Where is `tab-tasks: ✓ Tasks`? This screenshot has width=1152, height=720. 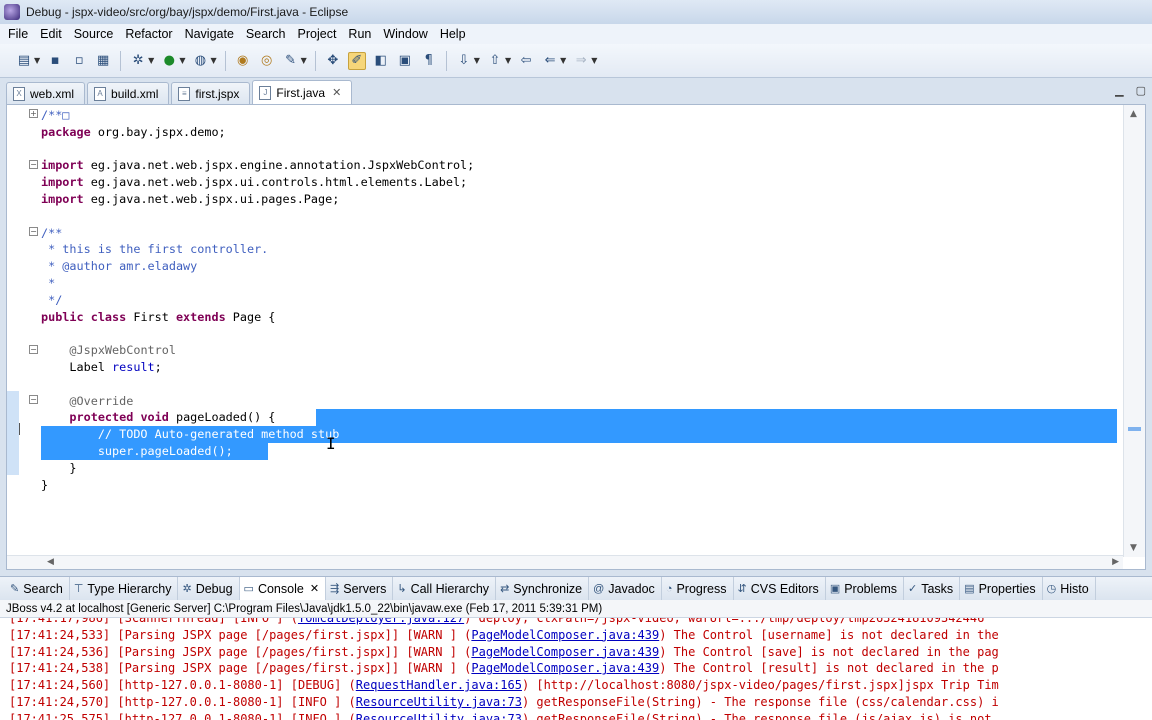 tab-tasks: ✓ Tasks is located at coordinates (932, 588).